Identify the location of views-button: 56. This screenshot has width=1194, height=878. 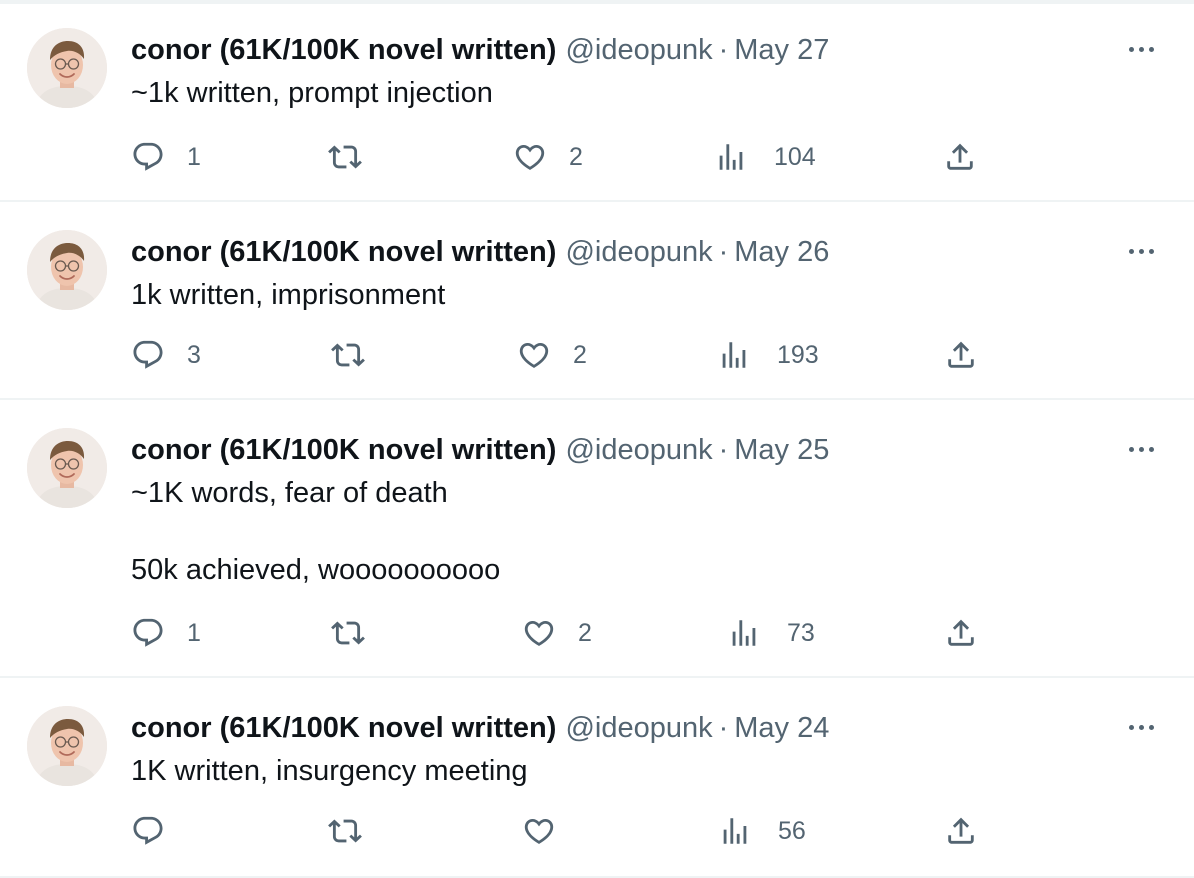
(762, 831).